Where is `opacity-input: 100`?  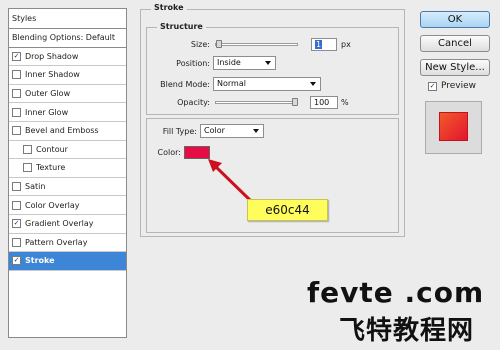
opacity-input: 100 is located at coordinates (324, 102).